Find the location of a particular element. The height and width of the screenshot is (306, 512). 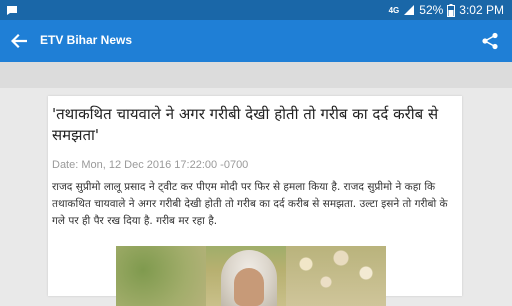

battery-icon is located at coordinates (451, 10).